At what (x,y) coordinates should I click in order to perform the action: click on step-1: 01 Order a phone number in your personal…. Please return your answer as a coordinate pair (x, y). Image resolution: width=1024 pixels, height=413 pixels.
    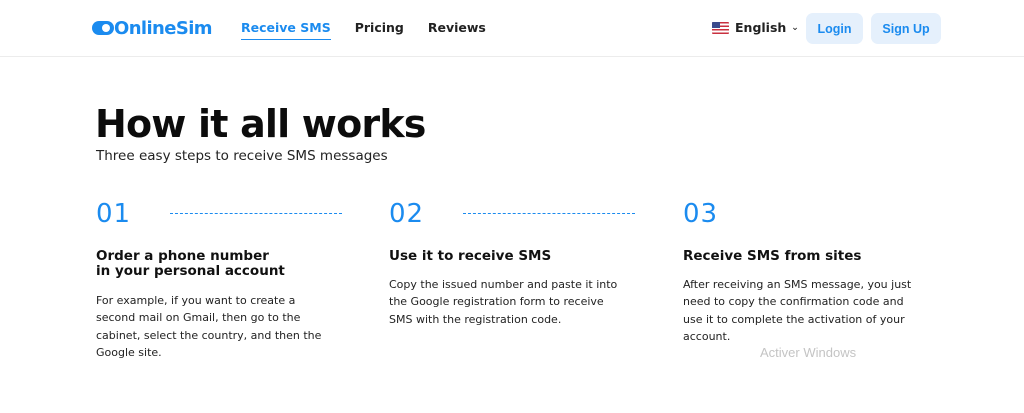
    Looking at the image, I should click on (221, 279).